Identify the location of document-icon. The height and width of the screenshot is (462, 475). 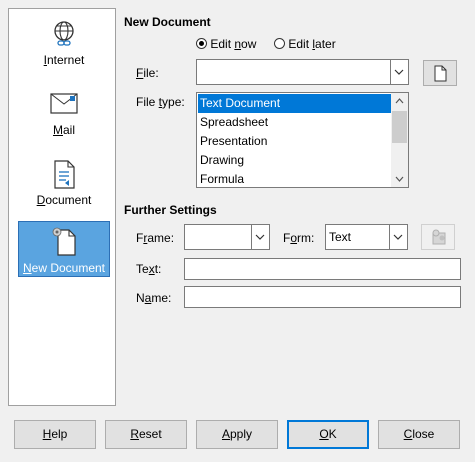
(64, 174).